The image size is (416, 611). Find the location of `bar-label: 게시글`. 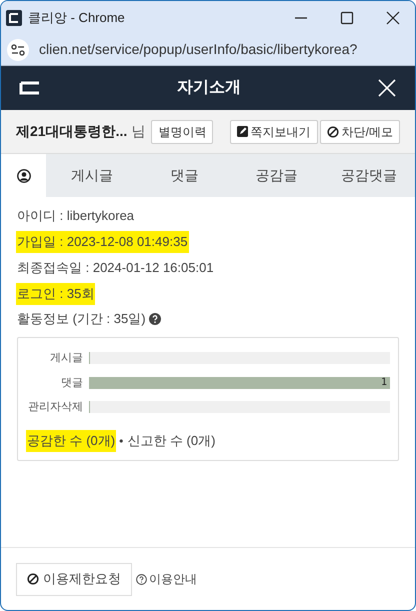

bar-label: 게시글 is located at coordinates (66, 358).